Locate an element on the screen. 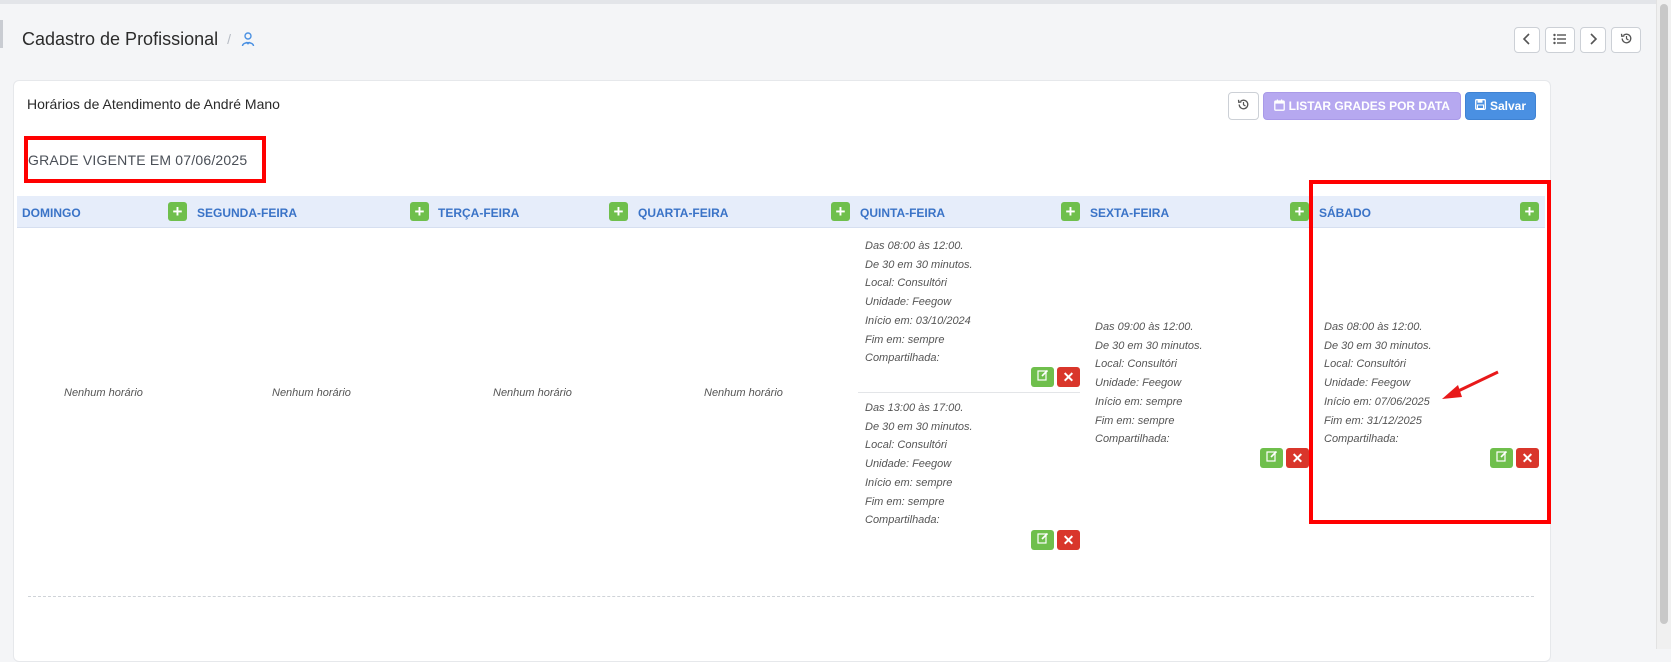 The width and height of the screenshot is (1671, 662). list-grades-button: LISTAR GRADES POR DATA is located at coordinates (1361, 106).